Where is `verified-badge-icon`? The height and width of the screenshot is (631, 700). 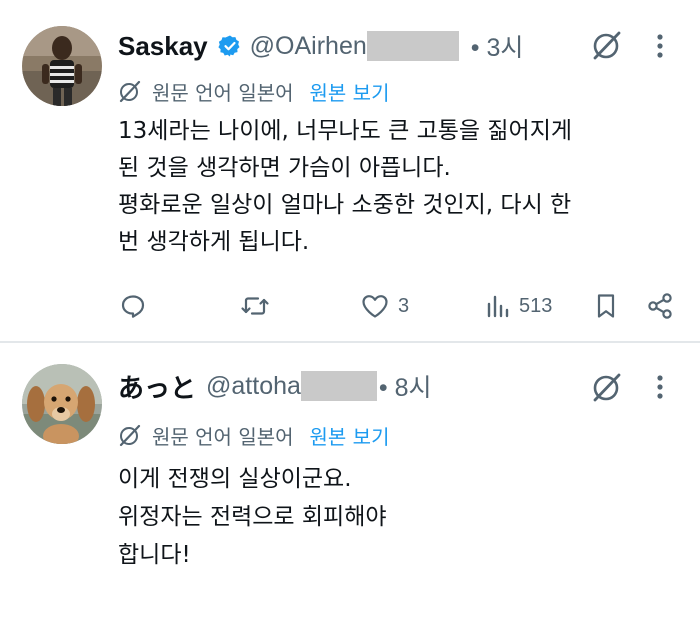 verified-badge-icon is located at coordinates (230, 46).